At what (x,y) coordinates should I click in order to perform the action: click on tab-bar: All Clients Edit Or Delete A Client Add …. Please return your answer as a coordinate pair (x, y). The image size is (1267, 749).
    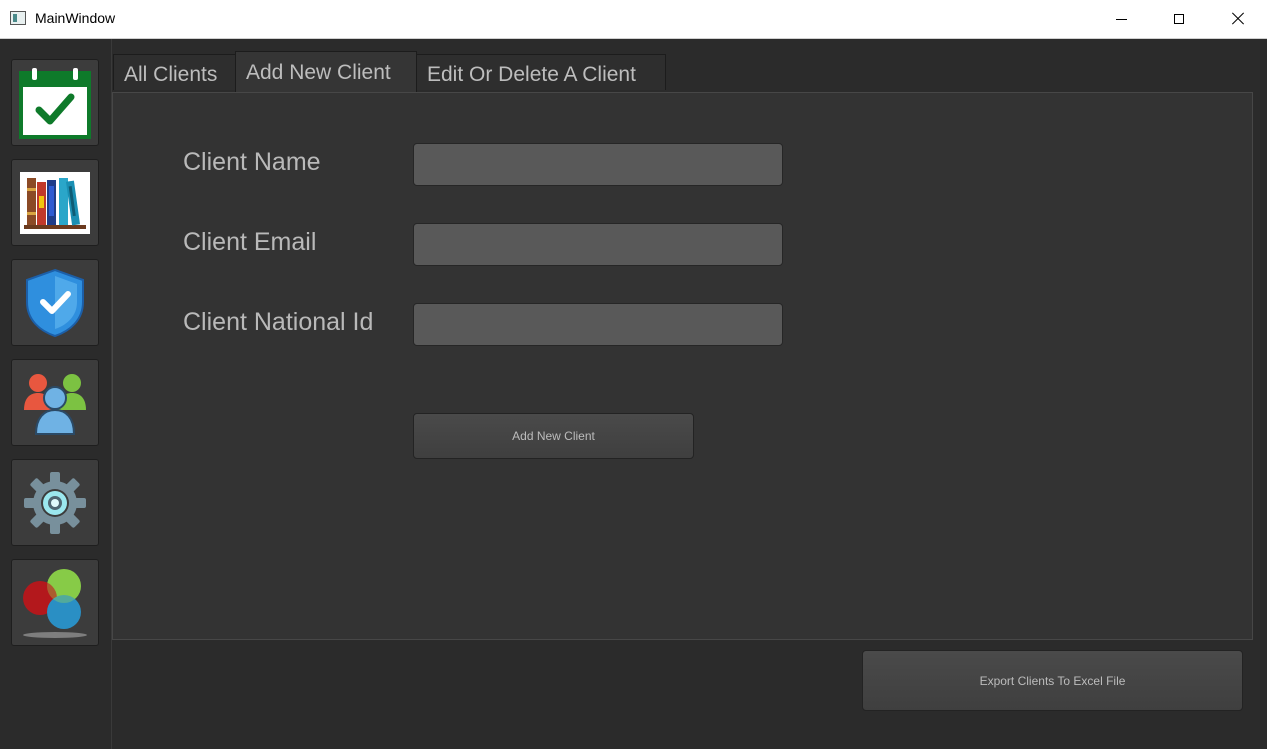
    Looking at the image, I should click on (686, 71).